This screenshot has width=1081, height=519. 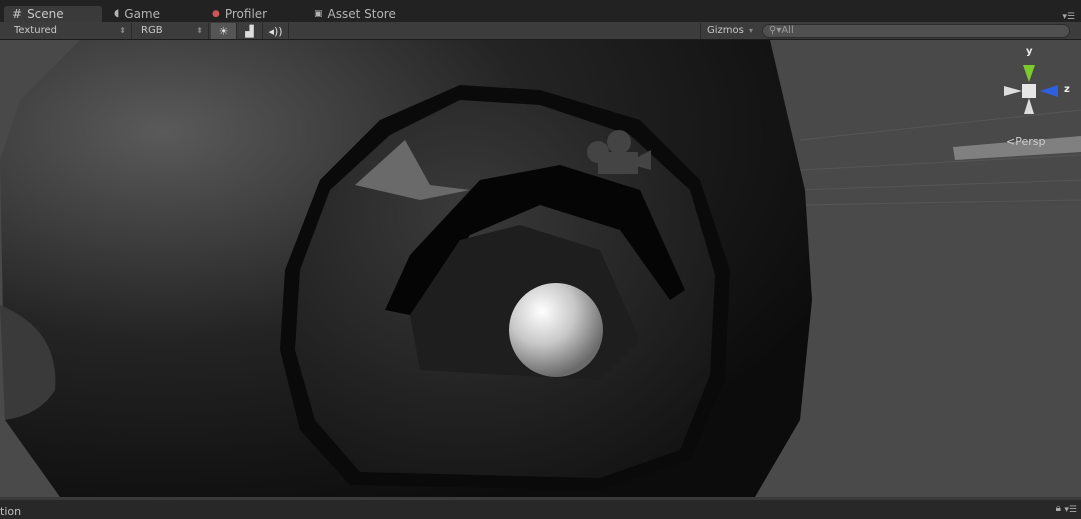 I want to click on speaker-icon: ◂)), so click(x=275, y=31).